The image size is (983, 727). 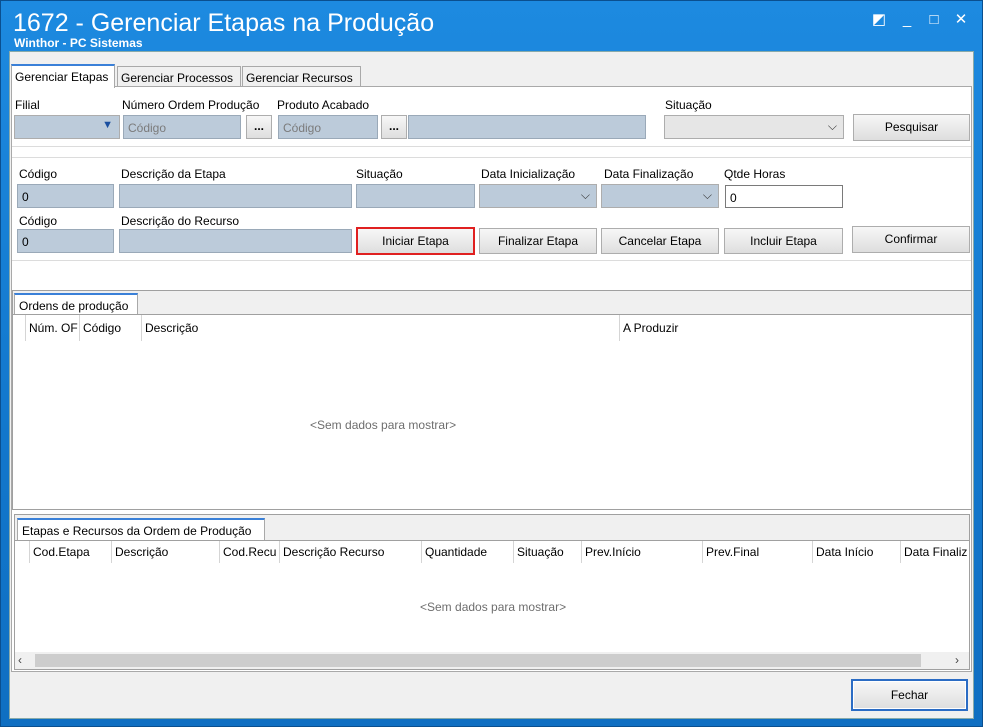 I want to click on ordens-grid-header: Núm. OF Código Descrição A Produzir, so click(x=498, y=328).